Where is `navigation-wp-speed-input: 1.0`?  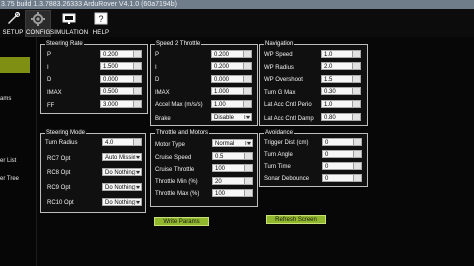 navigation-wp-speed-input: 1.0 is located at coordinates (341, 54).